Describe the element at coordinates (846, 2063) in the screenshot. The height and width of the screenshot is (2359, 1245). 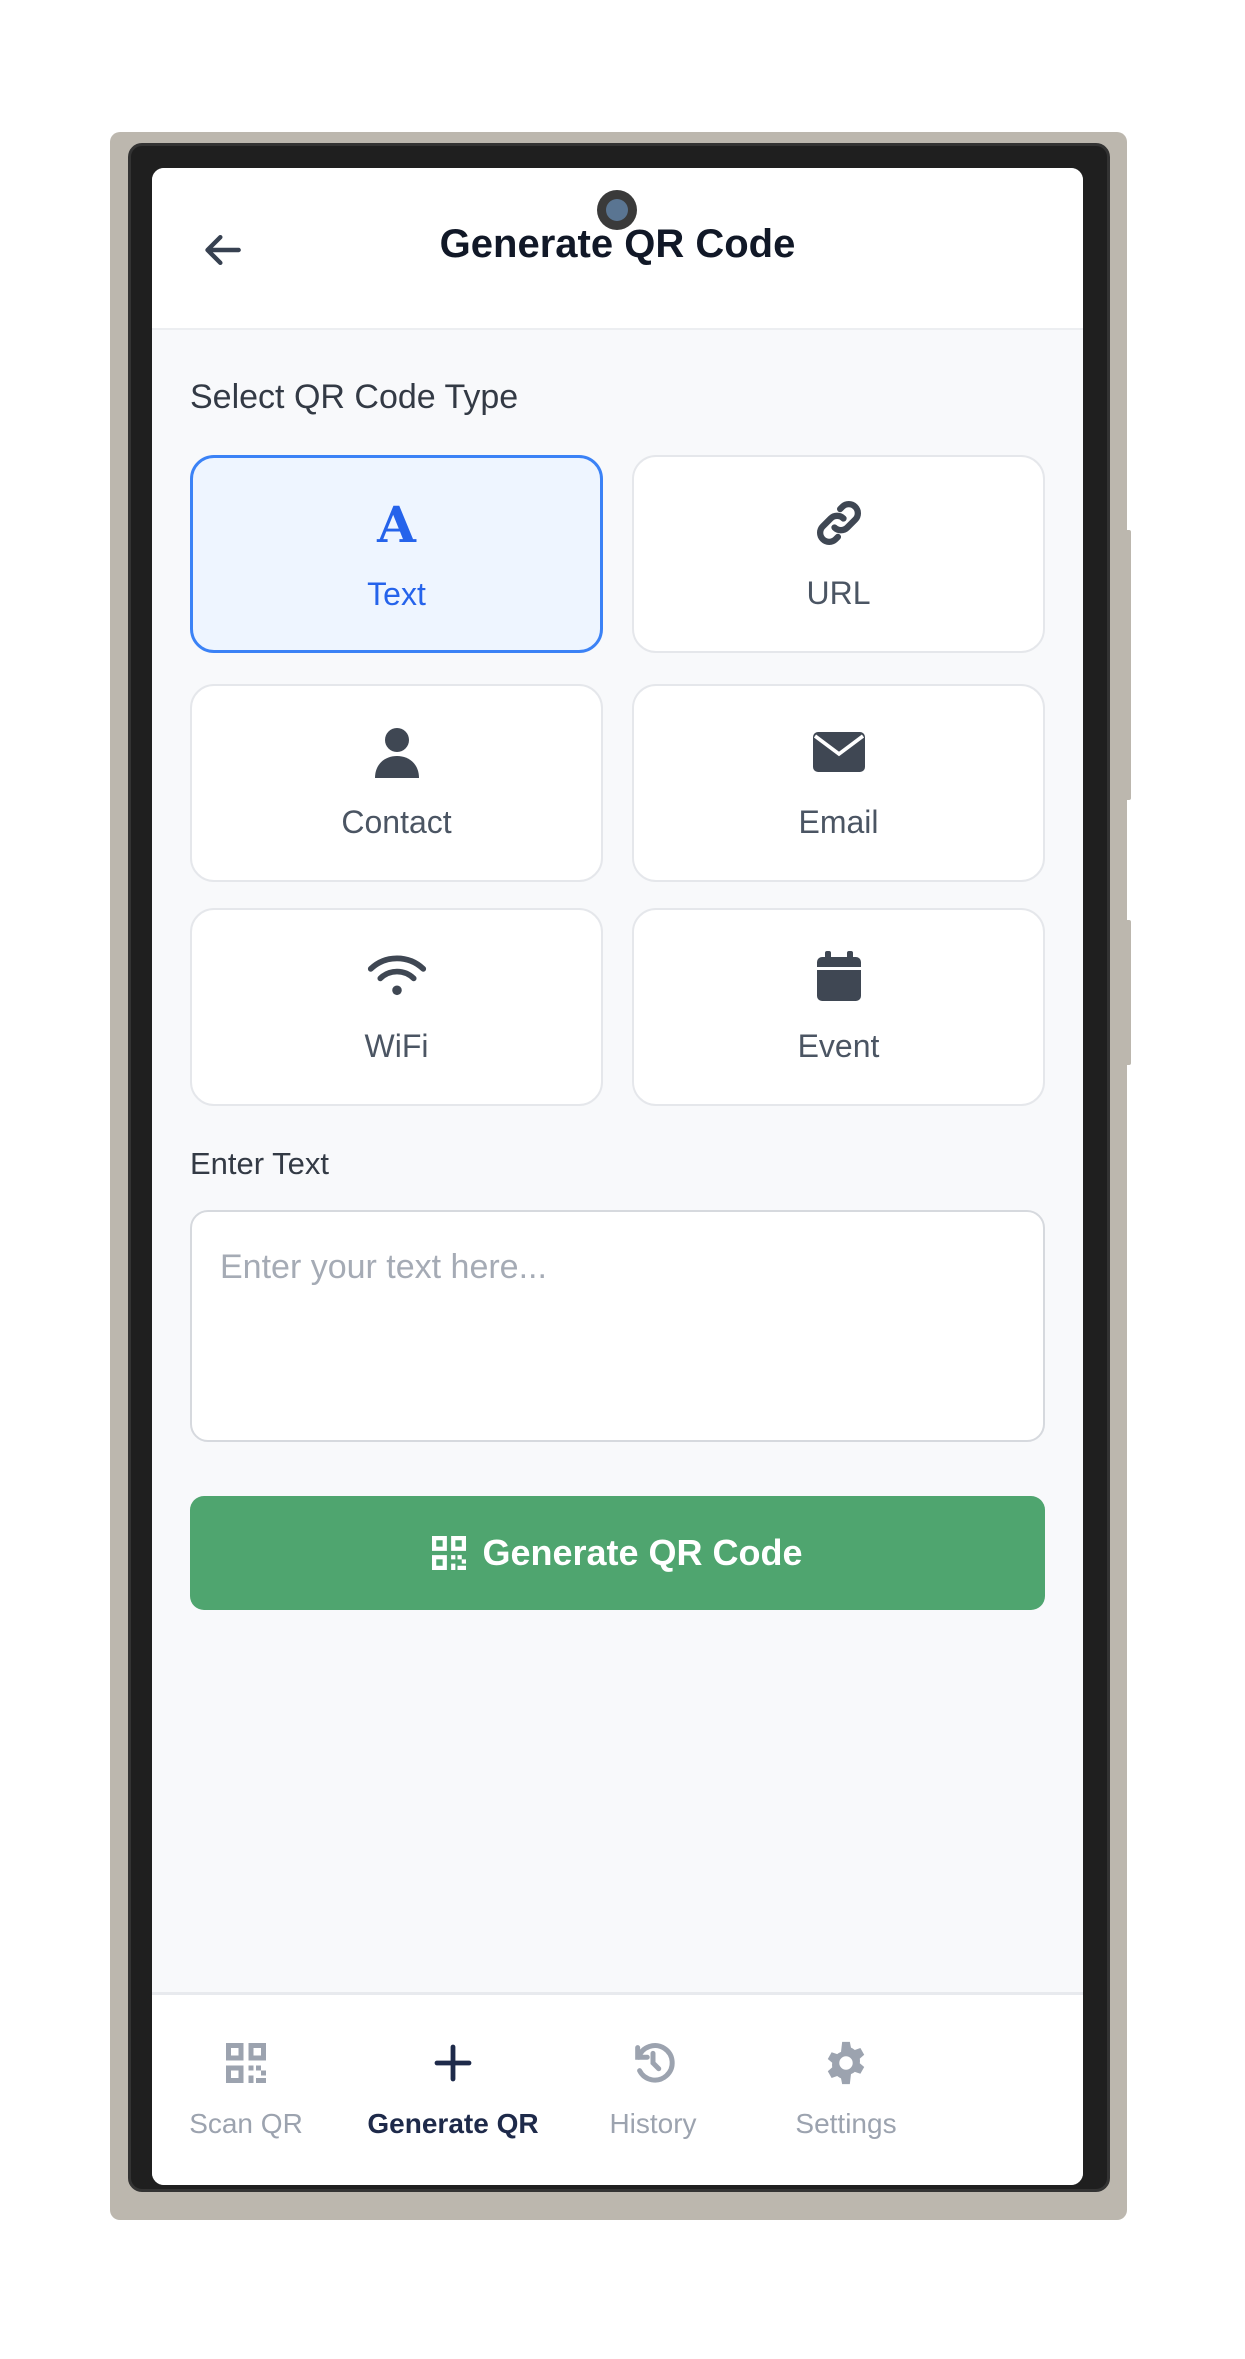
I see `gear-icon` at that location.